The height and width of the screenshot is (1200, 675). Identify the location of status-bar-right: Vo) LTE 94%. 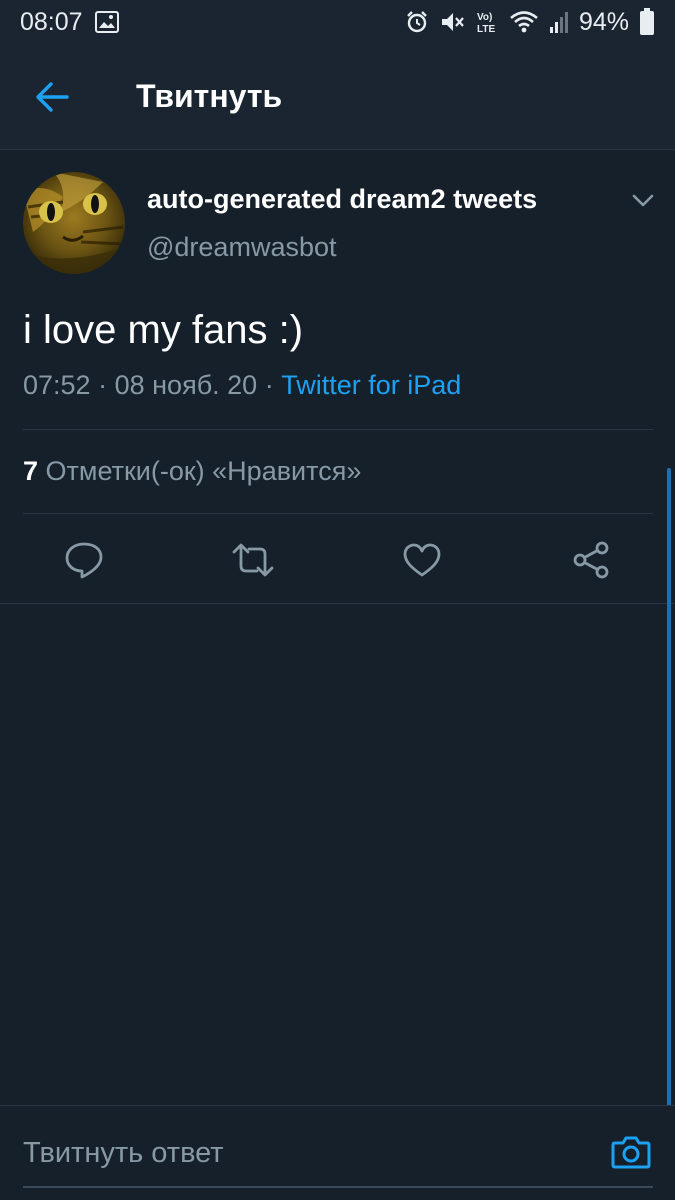
(530, 22).